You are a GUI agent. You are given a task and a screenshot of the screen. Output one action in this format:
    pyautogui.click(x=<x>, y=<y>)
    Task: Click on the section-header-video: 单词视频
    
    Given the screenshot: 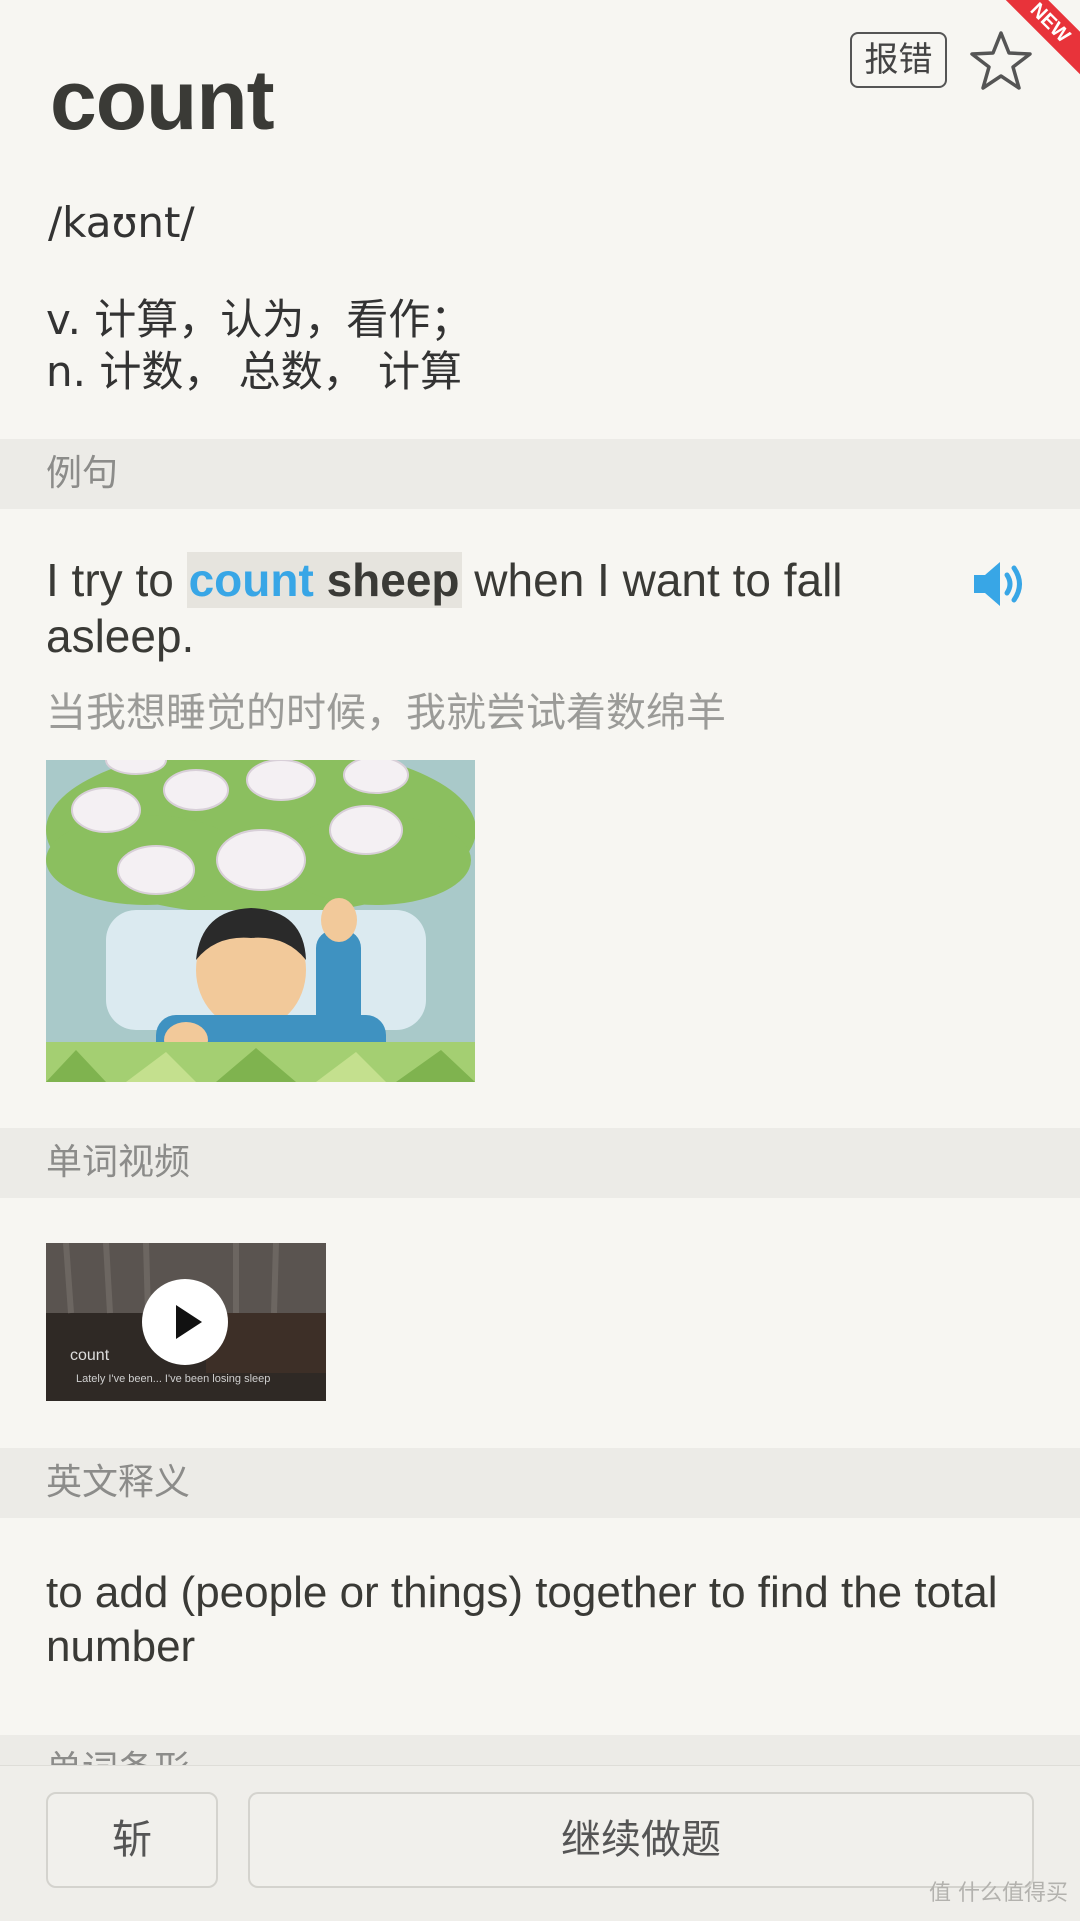 What is the action you would take?
    pyautogui.click(x=540, y=1163)
    